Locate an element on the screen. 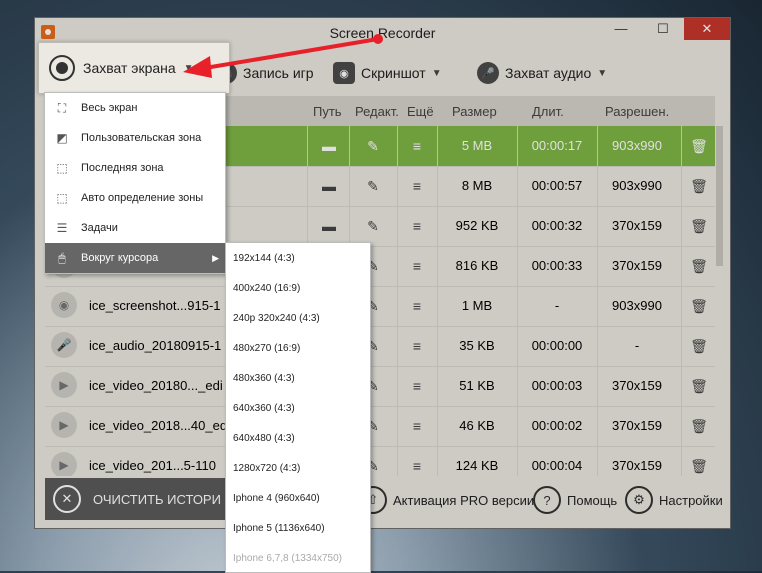 The image size is (762, 573). arrow-origin-dot is located at coordinates (378, 39).